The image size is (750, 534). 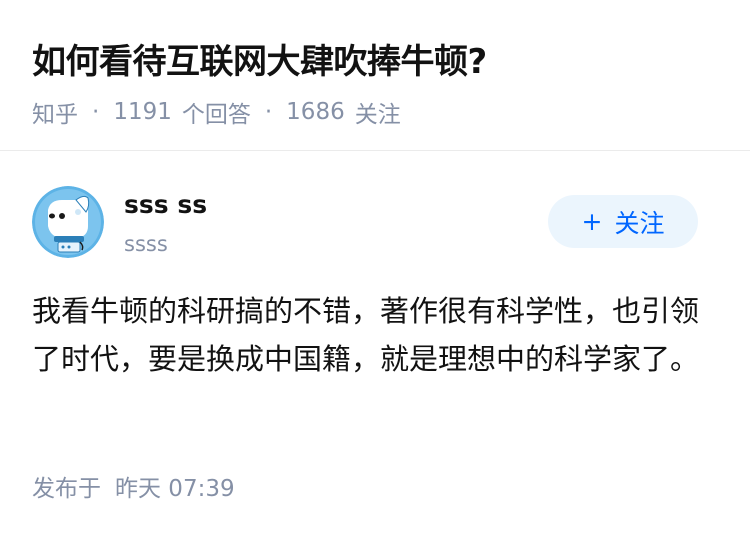 What do you see at coordinates (66, 489) in the screenshot?
I see `published-label: 发布于` at bounding box center [66, 489].